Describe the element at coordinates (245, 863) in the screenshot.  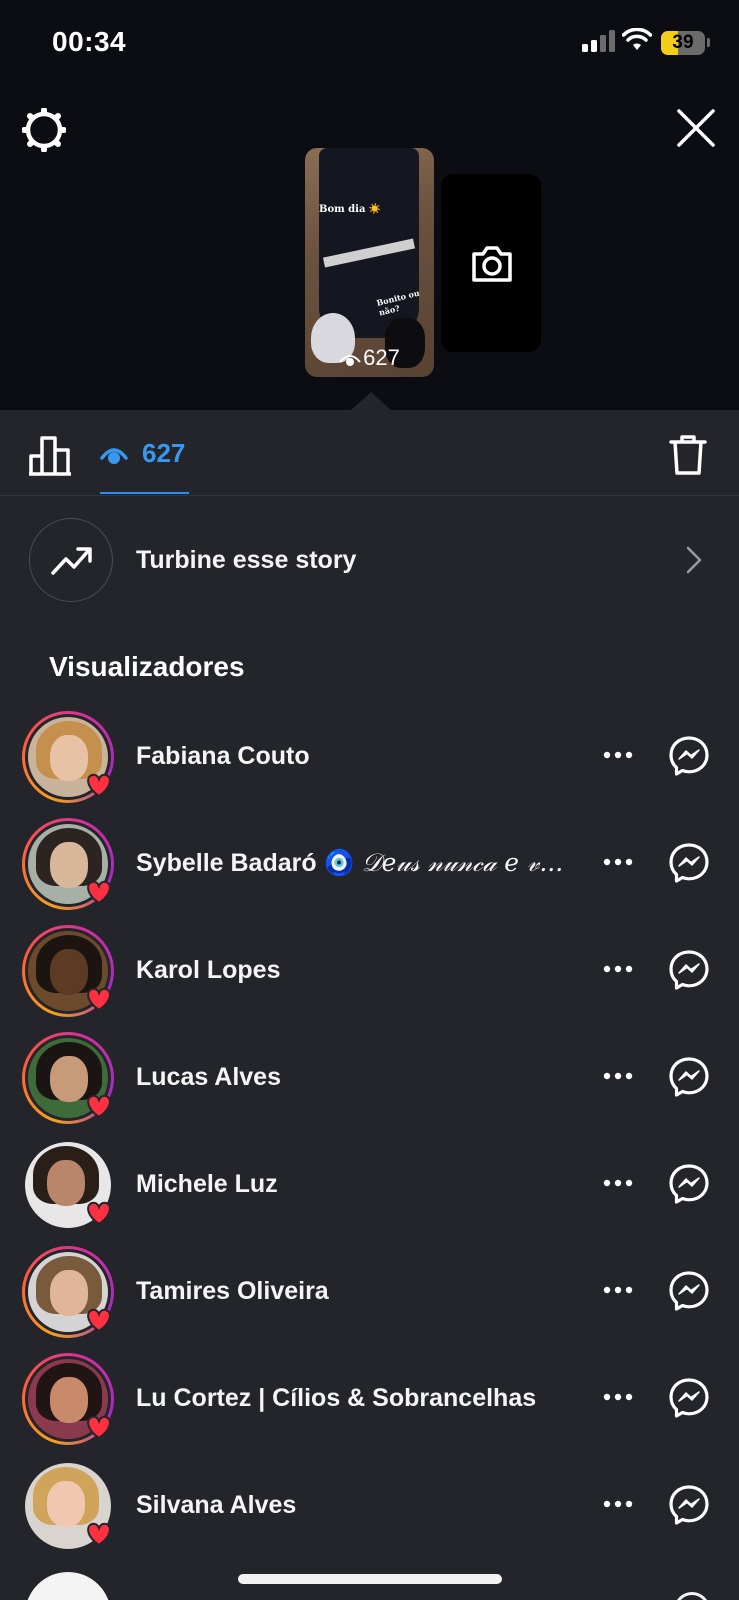
I see `viewer-name-text: Sybelle Badaró 🧿` at that location.